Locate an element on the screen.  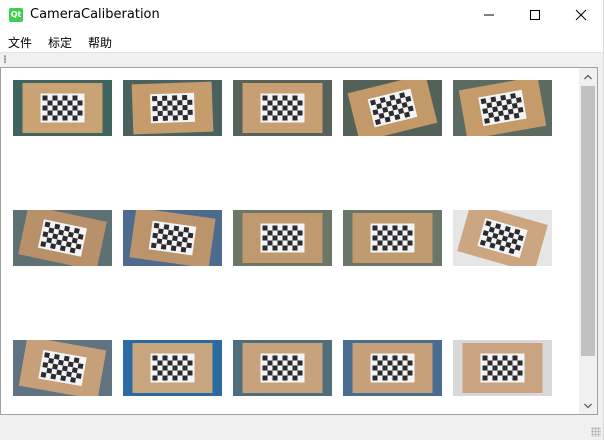
chevron-up-icon is located at coordinates (588, 76).